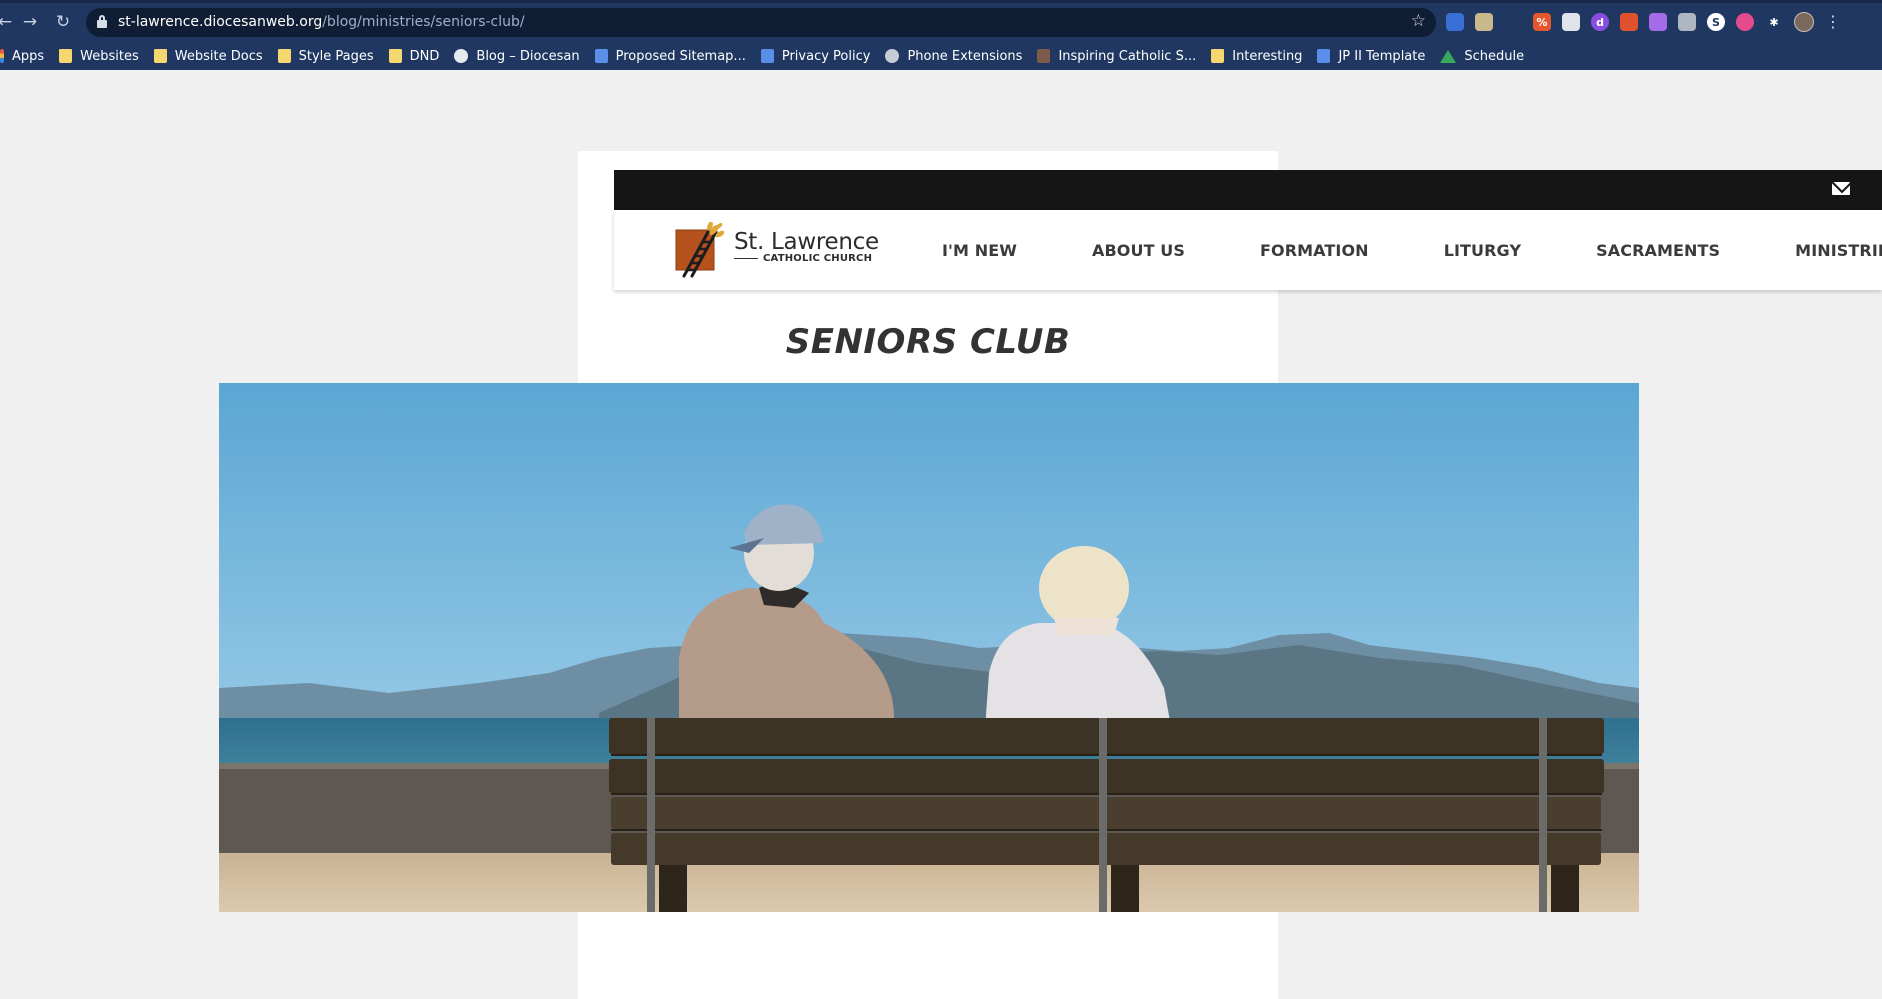 The height and width of the screenshot is (999, 1882). I want to click on purple-circle-icon: d, so click(1600, 22).